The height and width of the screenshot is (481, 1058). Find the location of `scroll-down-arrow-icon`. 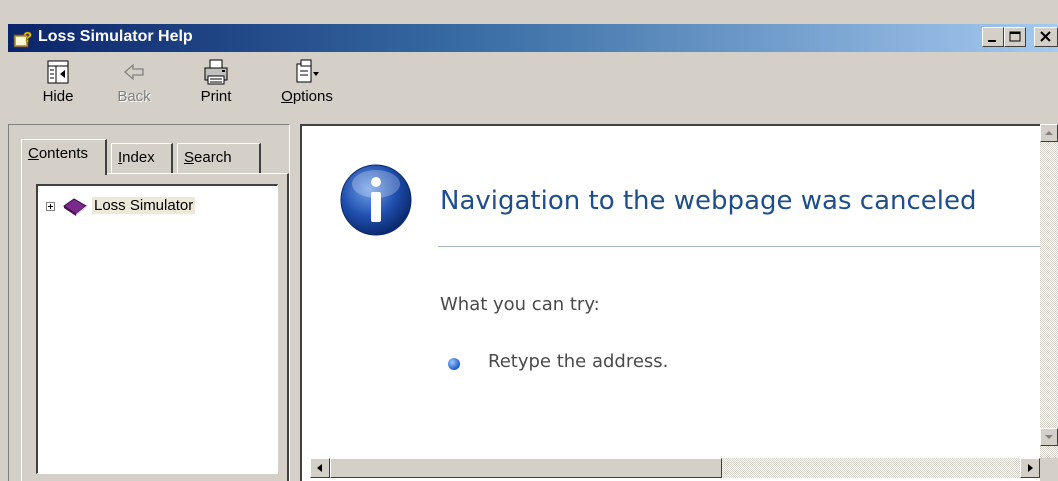

scroll-down-arrow-icon is located at coordinates (1049, 437).